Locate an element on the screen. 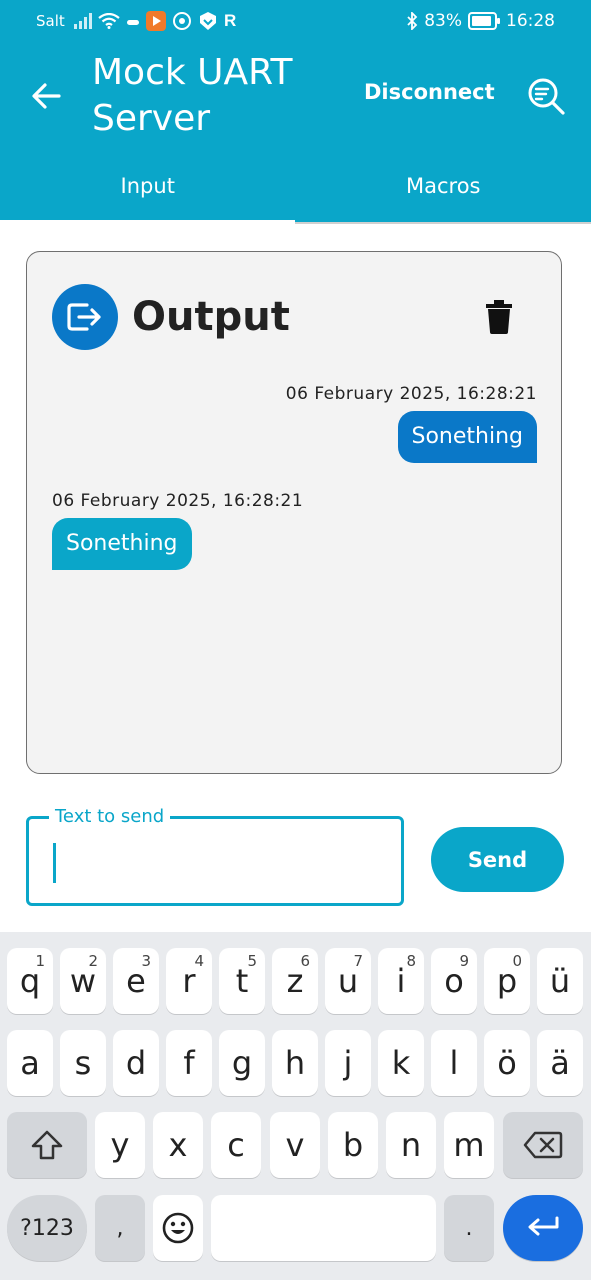 This screenshot has height=1280, width=591. app-notification-icon is located at coordinates (156, 21).